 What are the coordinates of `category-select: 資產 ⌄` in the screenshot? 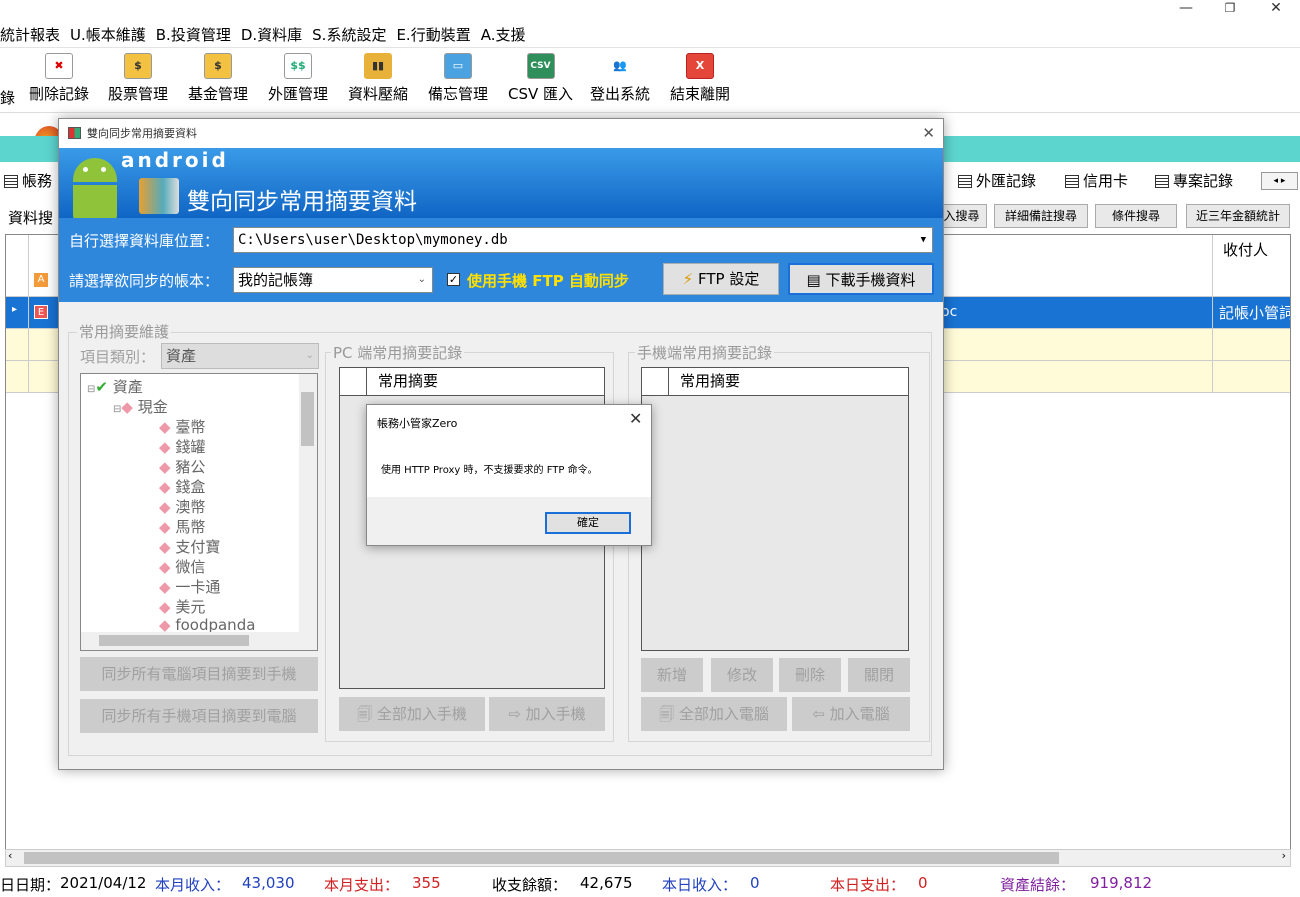 It's located at (240, 356).